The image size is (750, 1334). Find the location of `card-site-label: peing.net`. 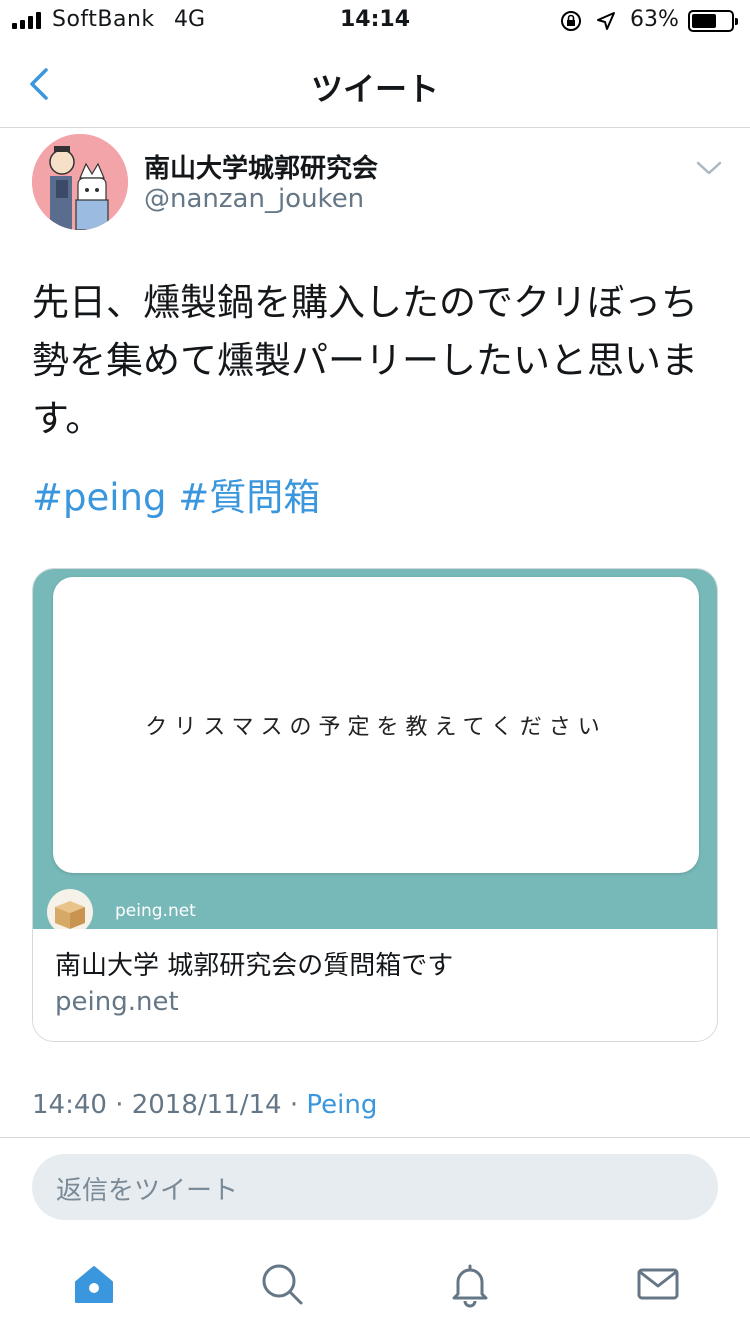

card-site-label: peing.net is located at coordinates (155, 911).